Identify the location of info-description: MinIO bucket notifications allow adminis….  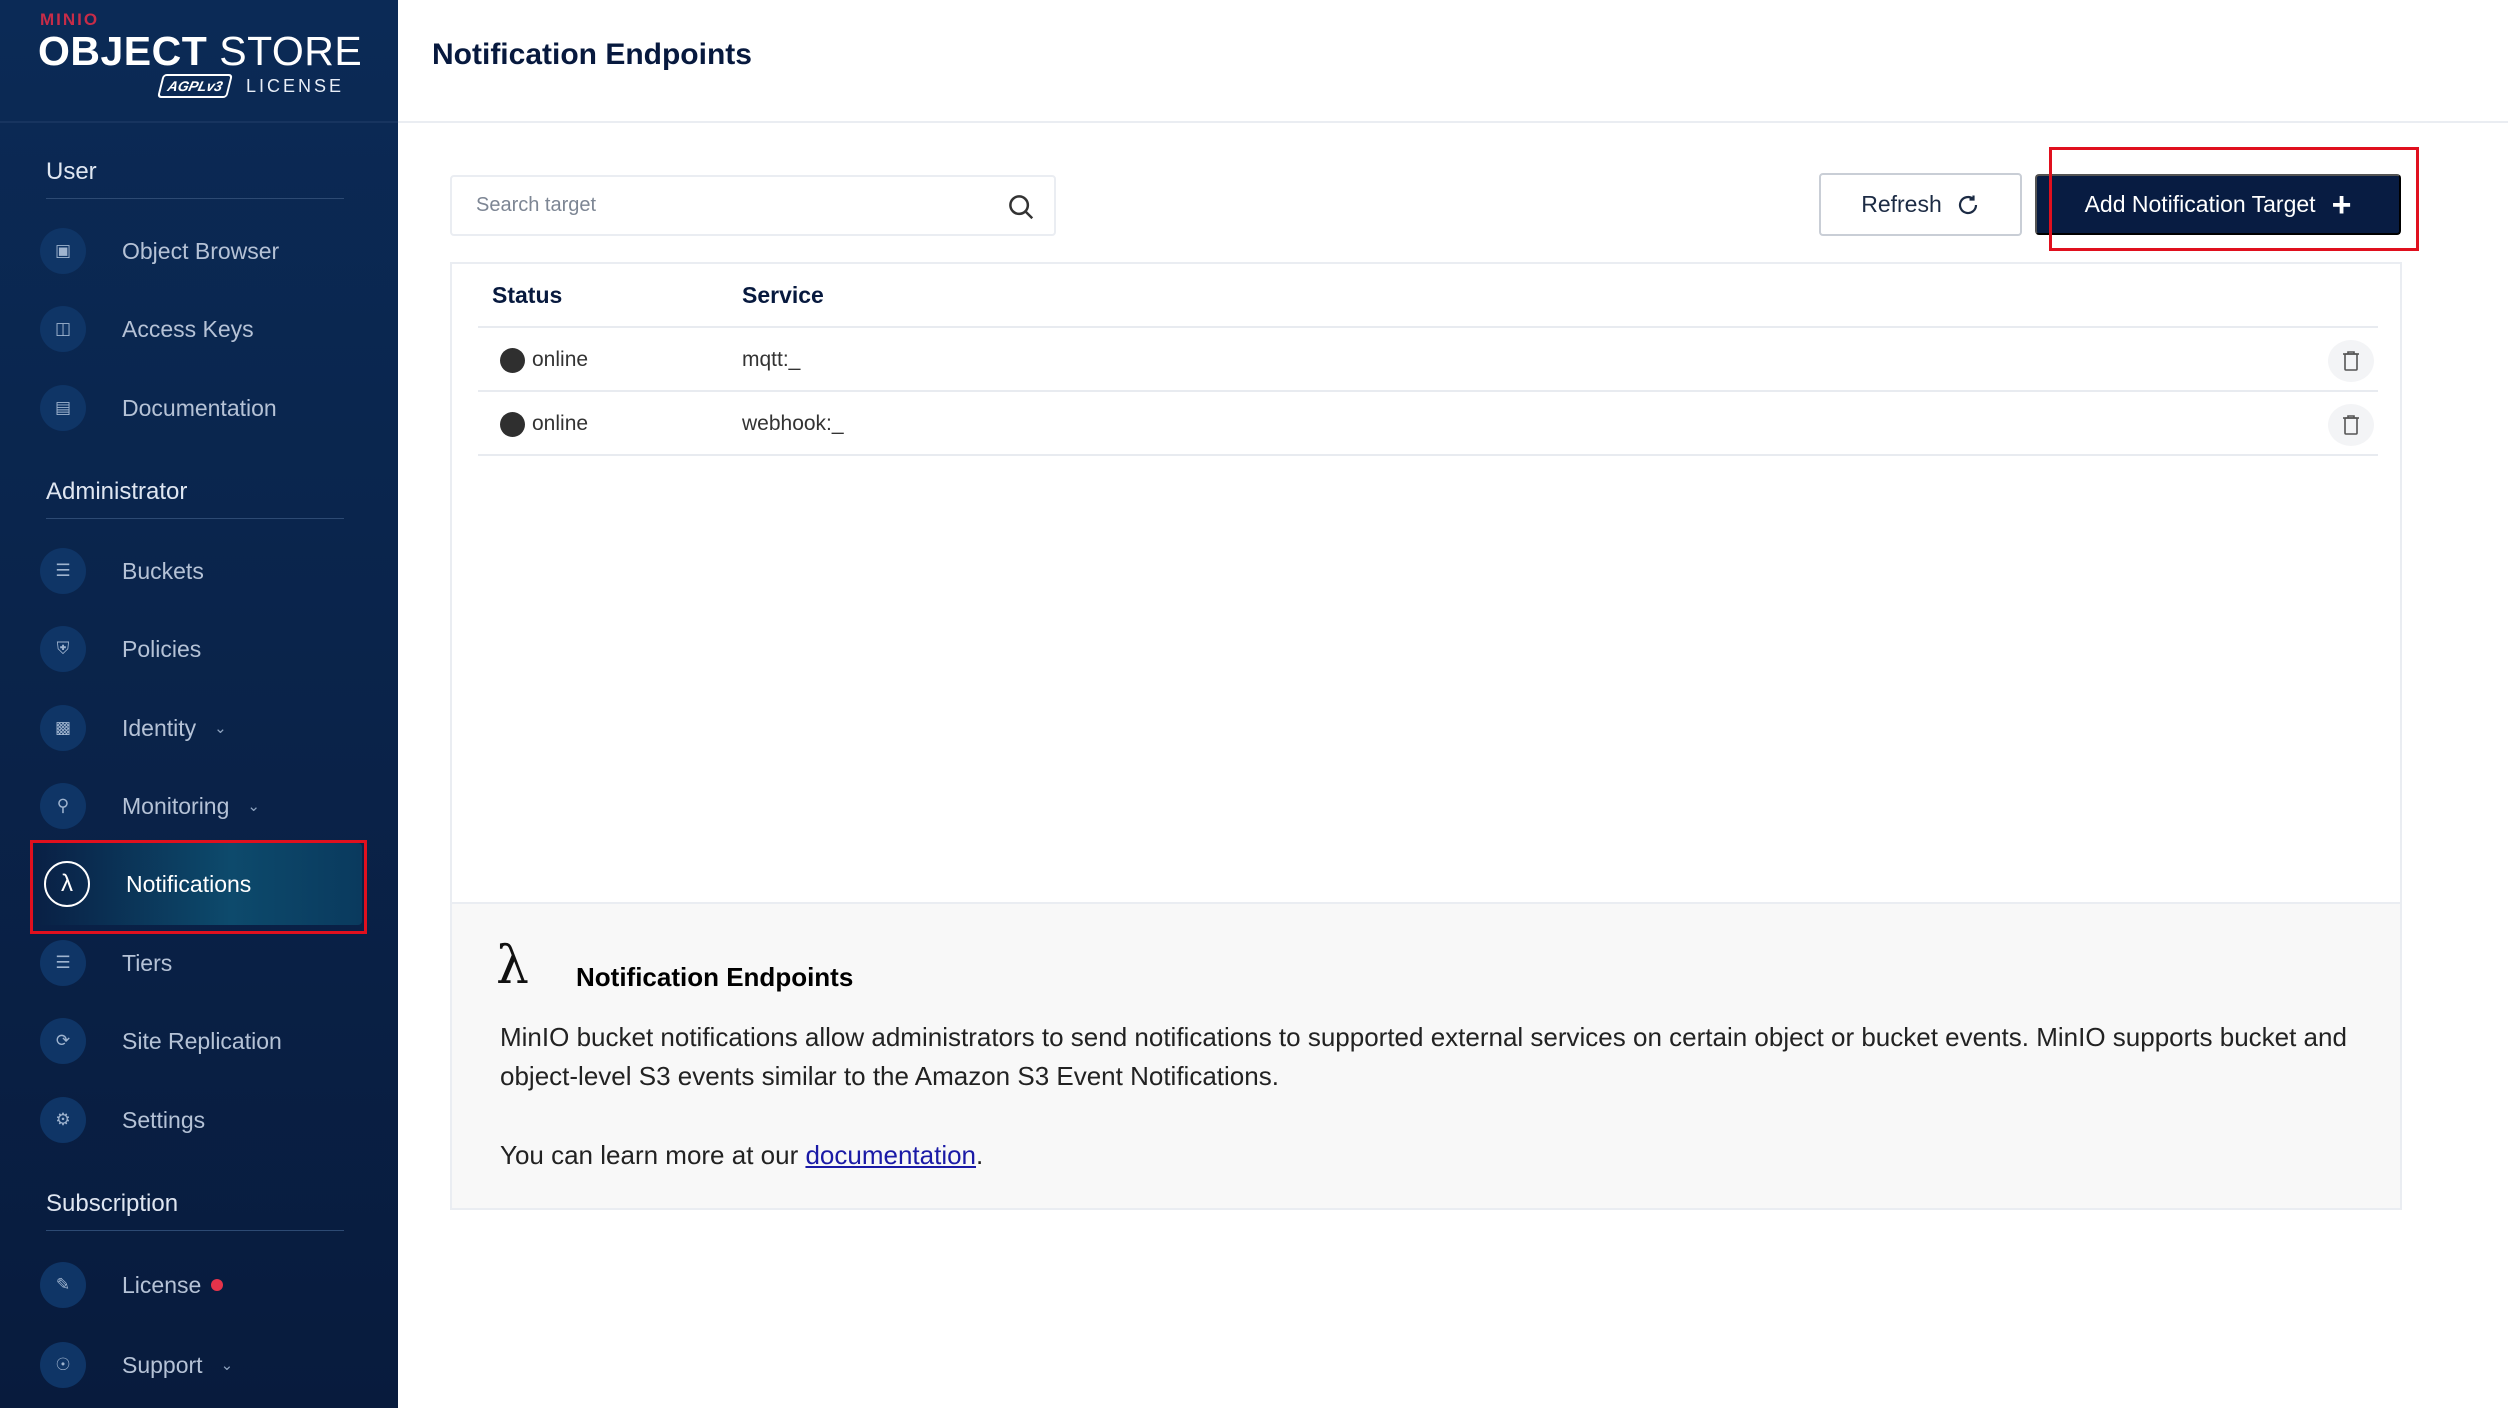
(1423, 1056).